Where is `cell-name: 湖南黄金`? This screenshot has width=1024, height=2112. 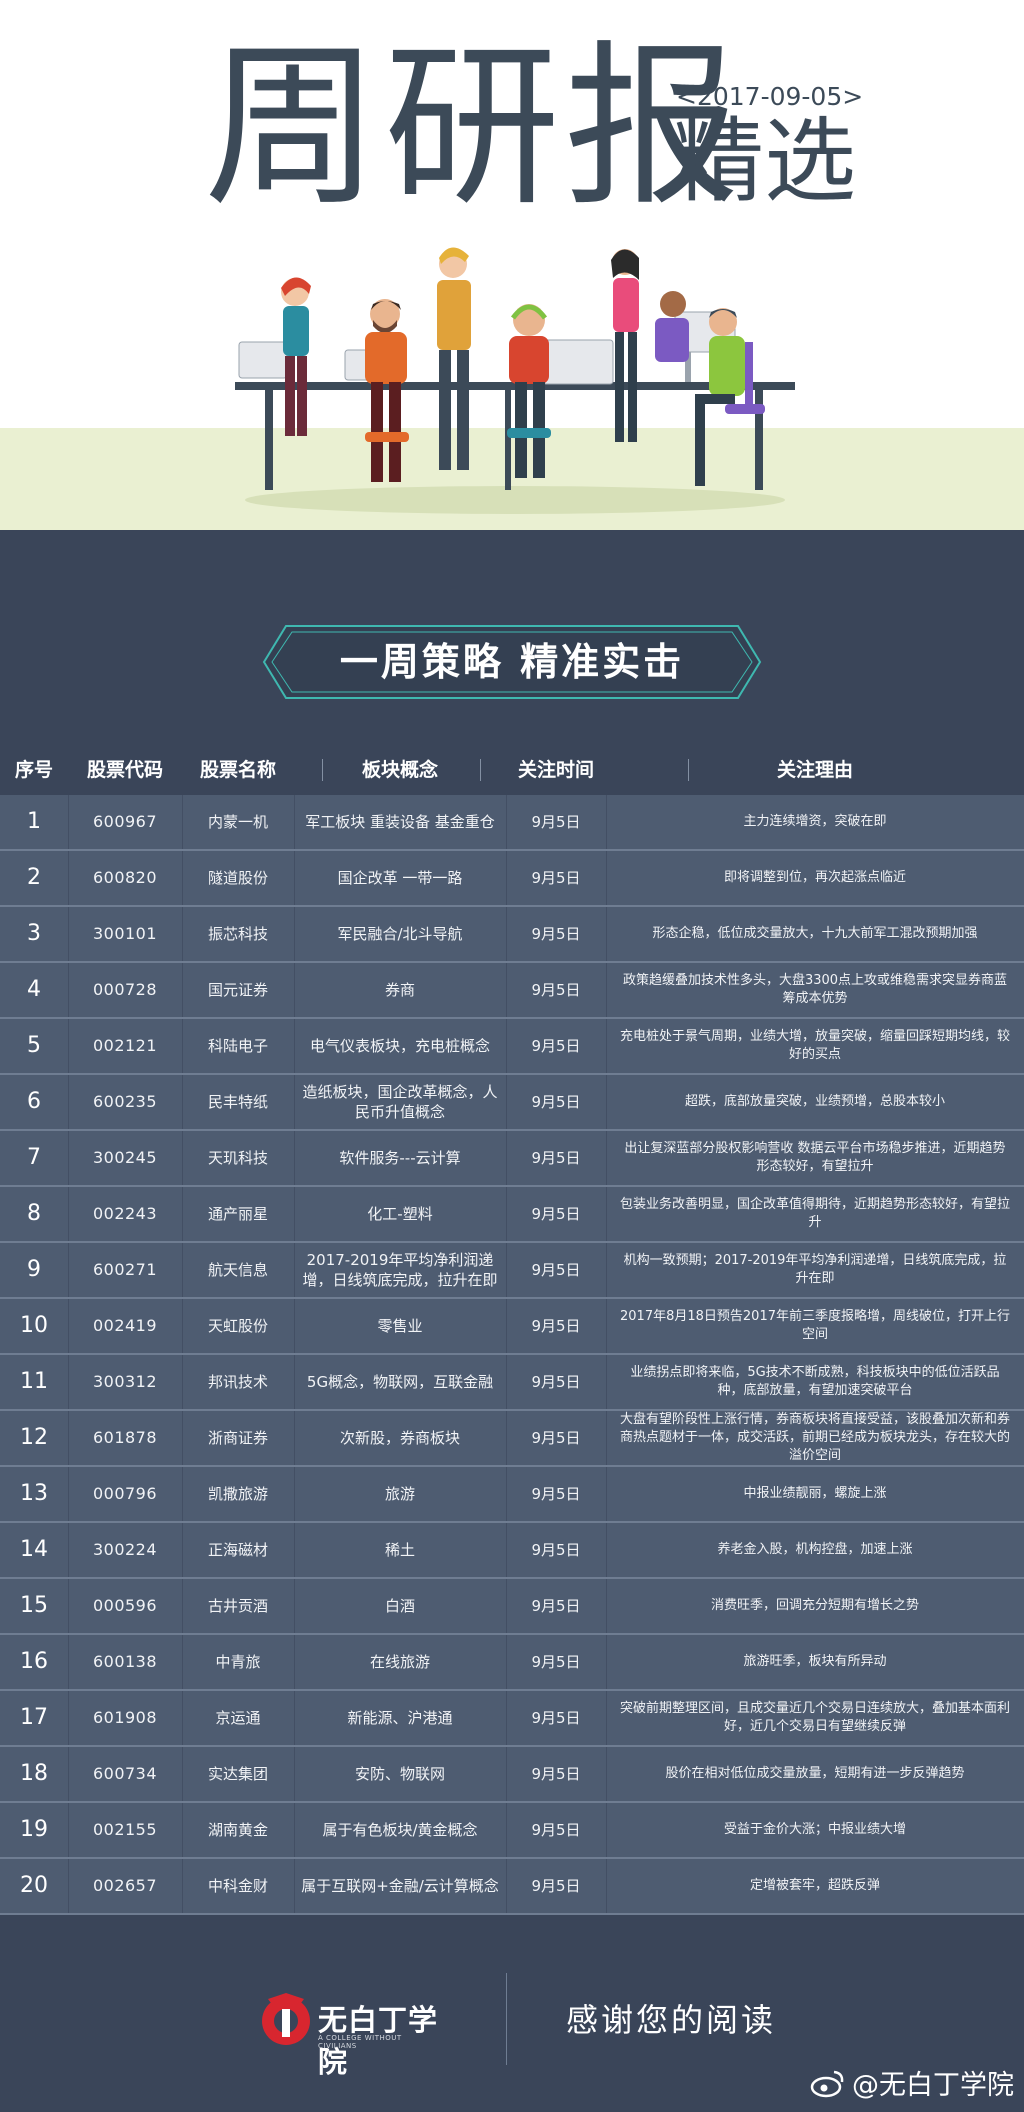 cell-name: 湖南黄金 is located at coordinates (237, 1830).